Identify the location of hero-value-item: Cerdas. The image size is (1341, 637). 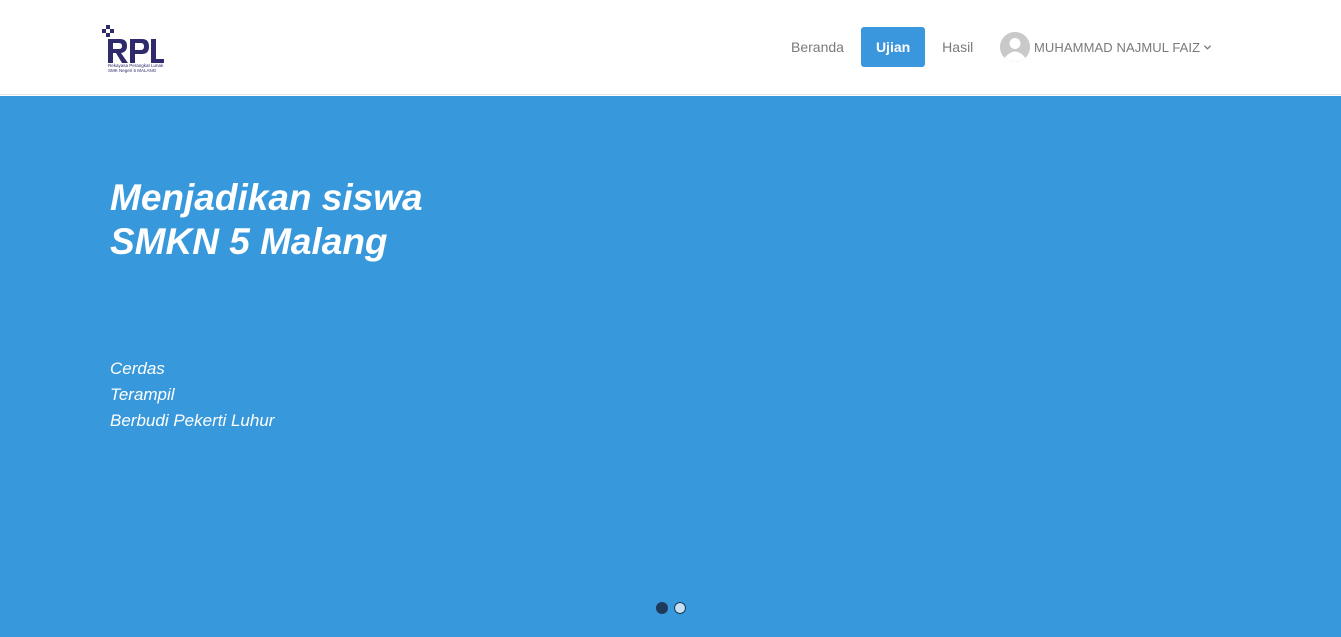
(137, 368).